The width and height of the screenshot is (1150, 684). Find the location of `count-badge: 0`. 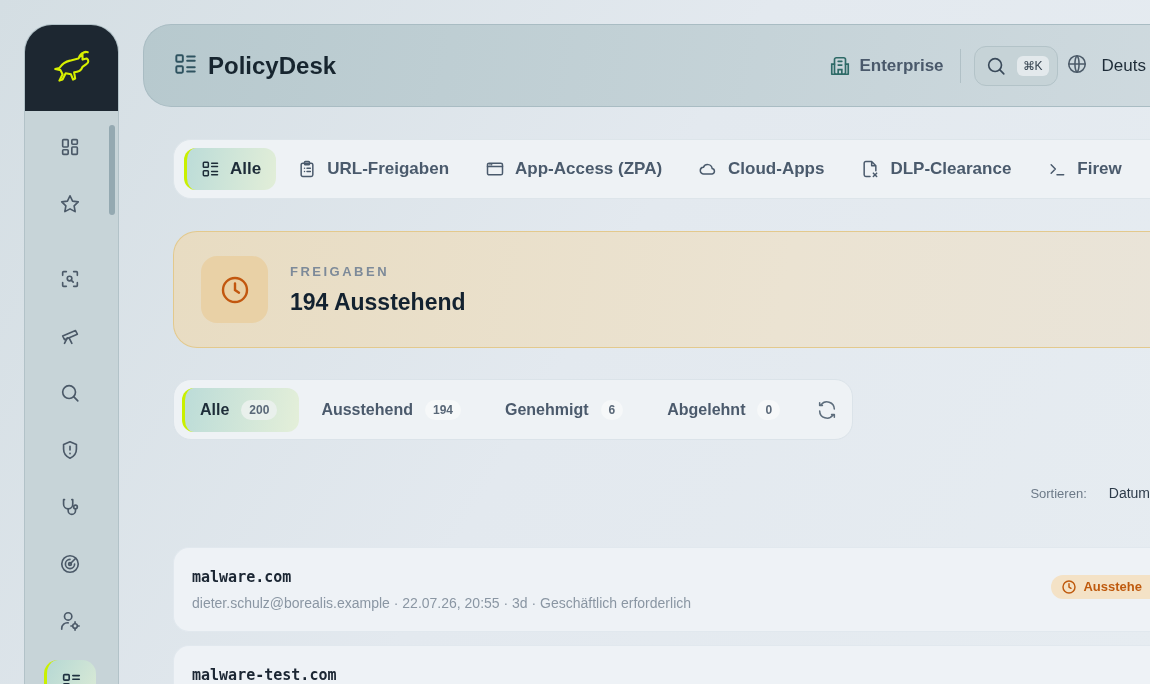

count-badge: 0 is located at coordinates (769, 409).